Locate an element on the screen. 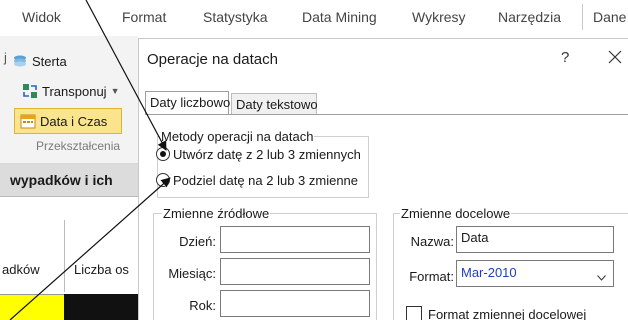 This screenshot has width=628, height=320. tab-daty-tekstowo: Daty tekstowo is located at coordinates (274, 104).